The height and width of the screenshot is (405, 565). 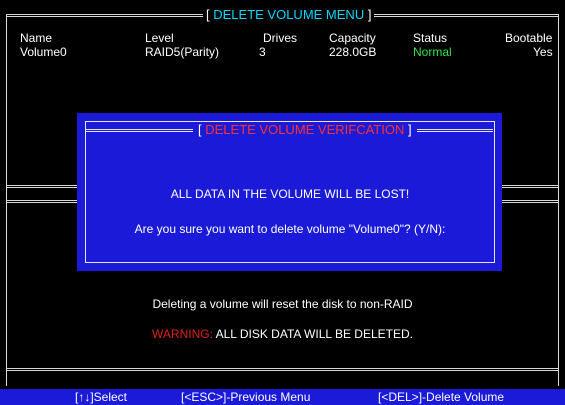 What do you see at coordinates (529, 38) in the screenshot?
I see `header-bootable: Bootable` at bounding box center [529, 38].